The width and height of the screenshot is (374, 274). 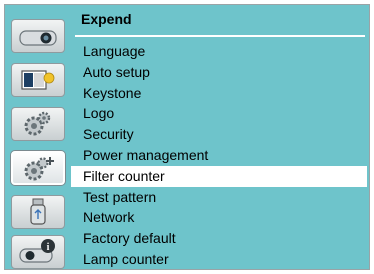 What do you see at coordinates (219, 176) in the screenshot?
I see `menu-item-filter-counter: Filter counter` at bounding box center [219, 176].